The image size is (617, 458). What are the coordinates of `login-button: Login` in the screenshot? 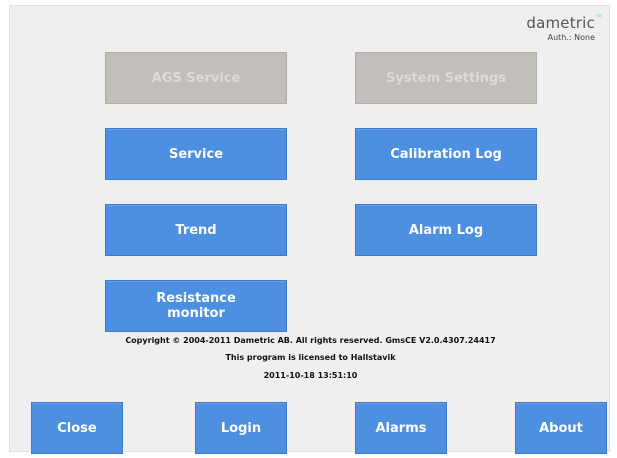 It's located at (241, 428).